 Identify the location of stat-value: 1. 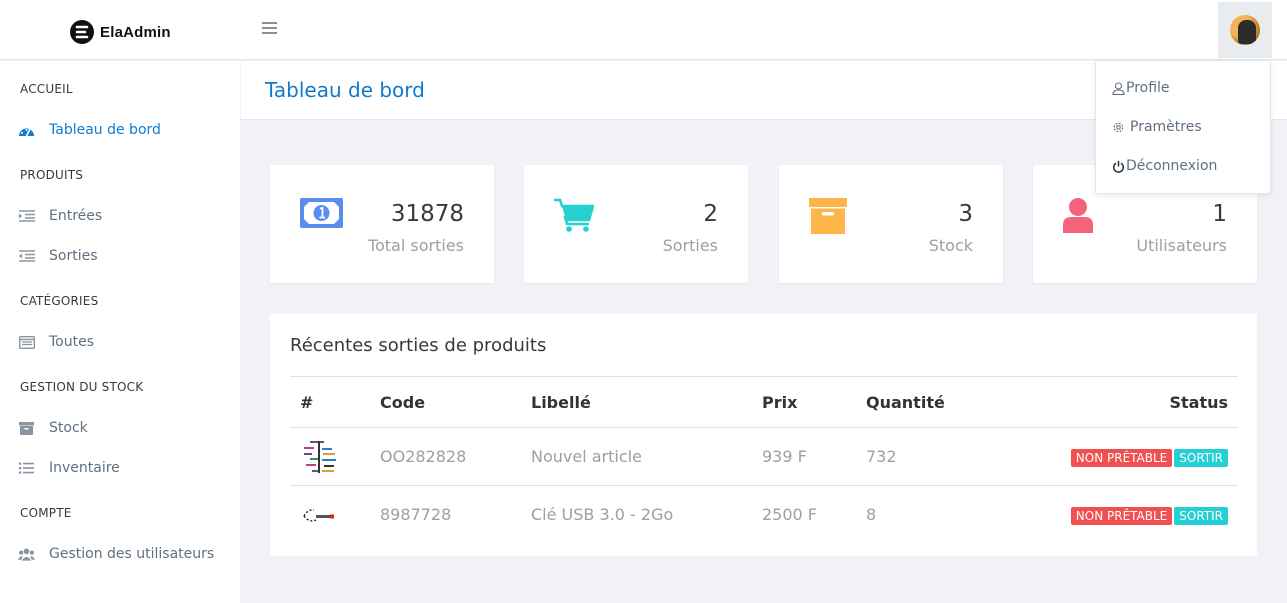
(1219, 214).